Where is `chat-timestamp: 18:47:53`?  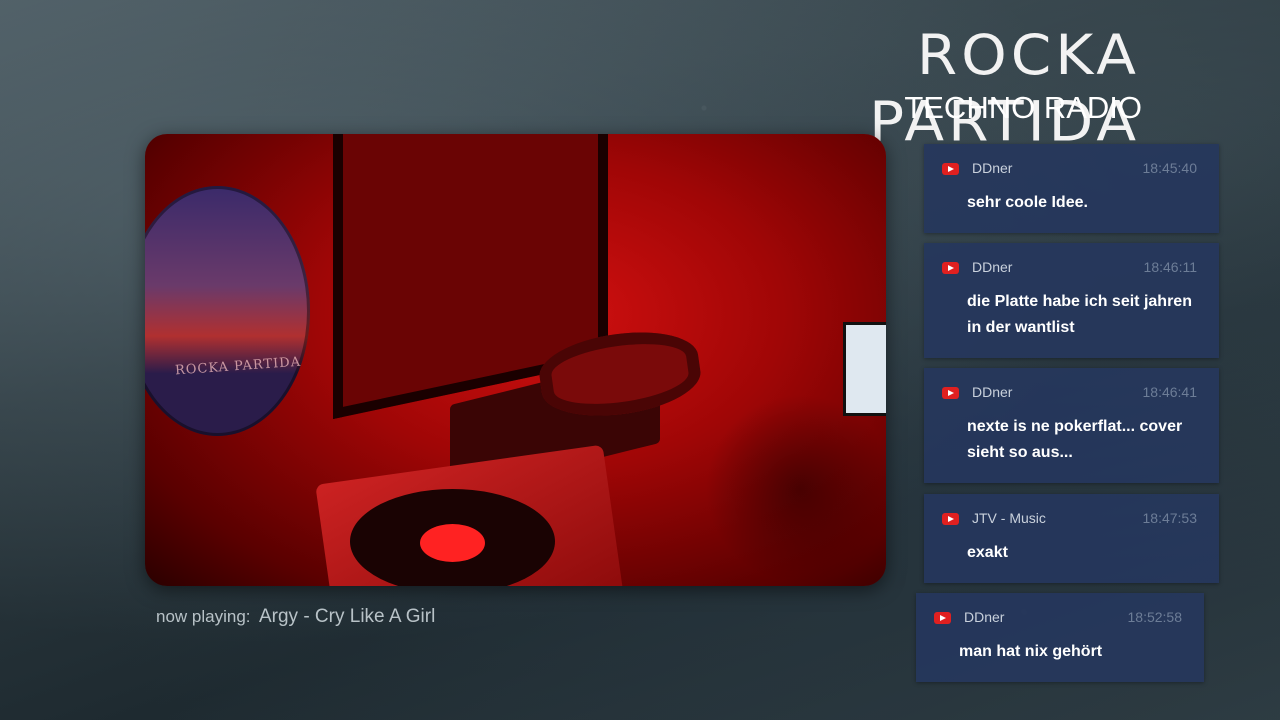
chat-timestamp: 18:47:53 is located at coordinates (1170, 518).